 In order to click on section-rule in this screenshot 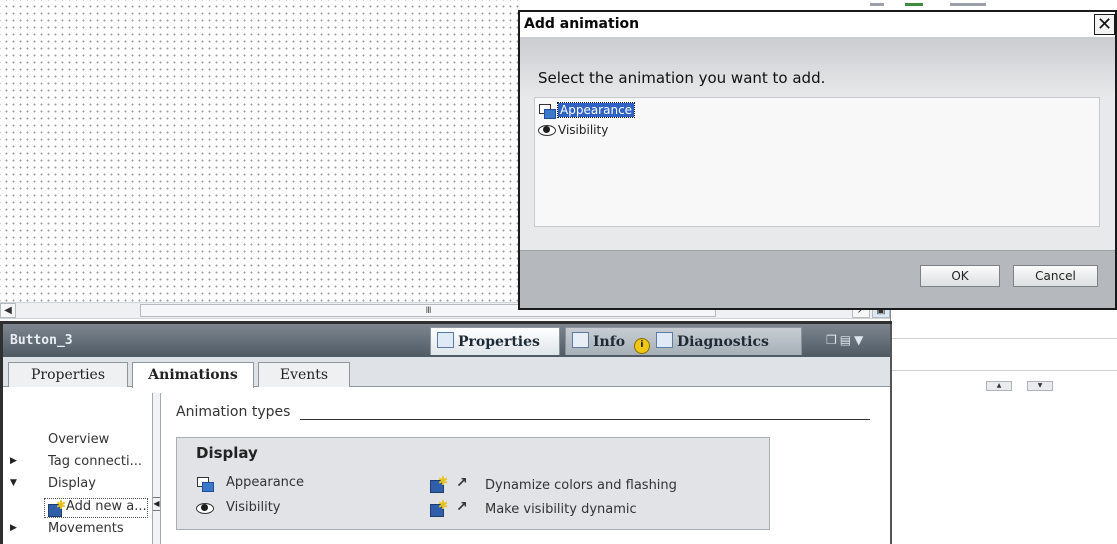, I will do `click(585, 419)`.